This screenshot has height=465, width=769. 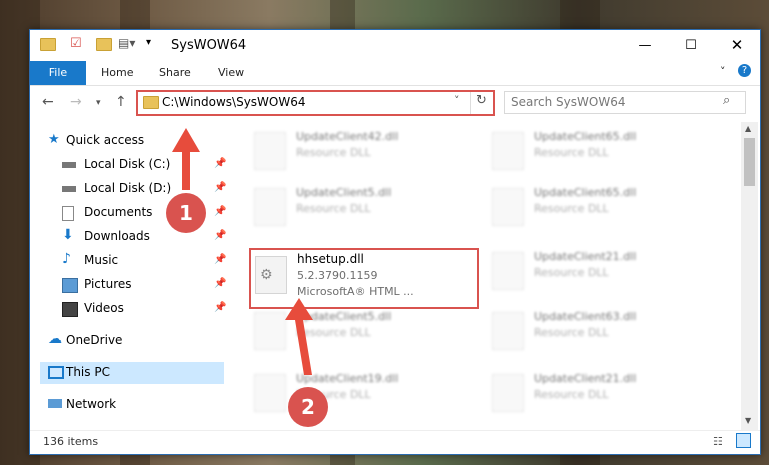 I want to click on music-icon: ♪, so click(x=66, y=259).